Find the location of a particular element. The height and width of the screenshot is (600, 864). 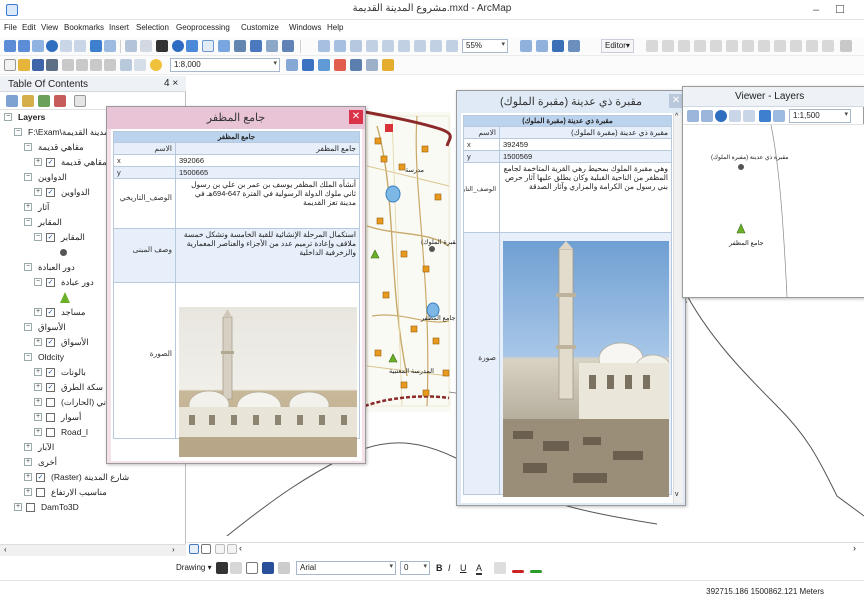

italic-button: I is located at coordinates (449, 568).